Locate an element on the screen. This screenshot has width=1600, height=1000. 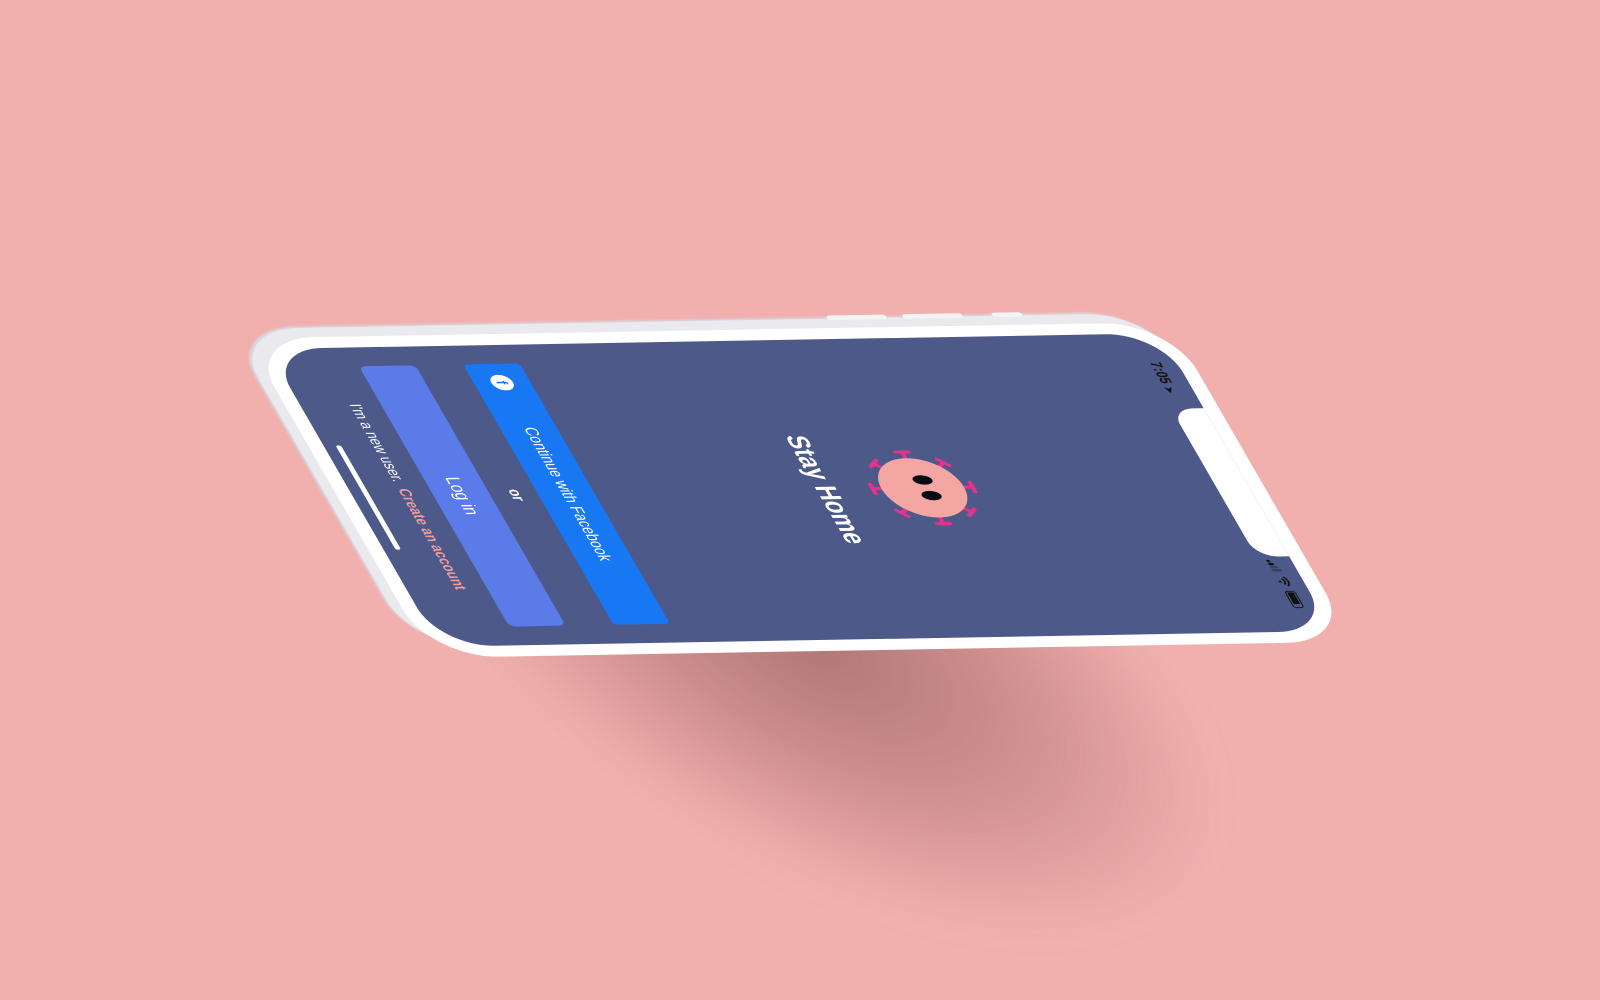
status-time-text: 7:05 is located at coordinates (1161, 372).